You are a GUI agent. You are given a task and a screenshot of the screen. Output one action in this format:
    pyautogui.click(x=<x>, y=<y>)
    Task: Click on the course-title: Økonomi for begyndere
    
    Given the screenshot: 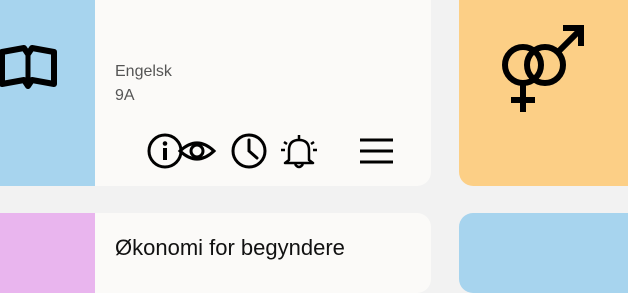 What is the action you would take?
    pyautogui.click(x=230, y=247)
    